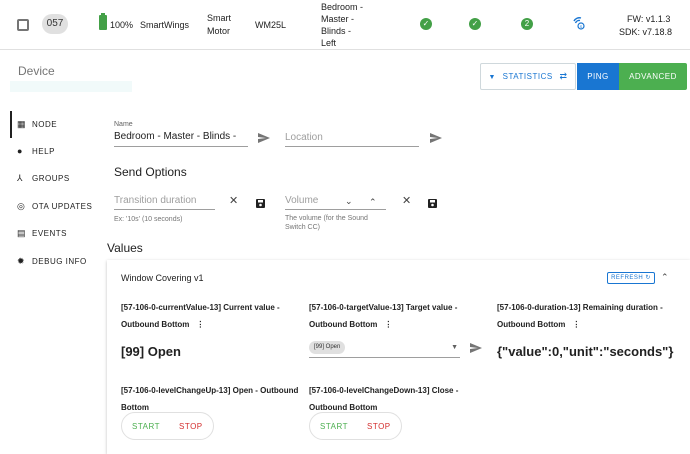  I want to click on sidebar-item-label: DEBUG INFO, so click(59, 261).